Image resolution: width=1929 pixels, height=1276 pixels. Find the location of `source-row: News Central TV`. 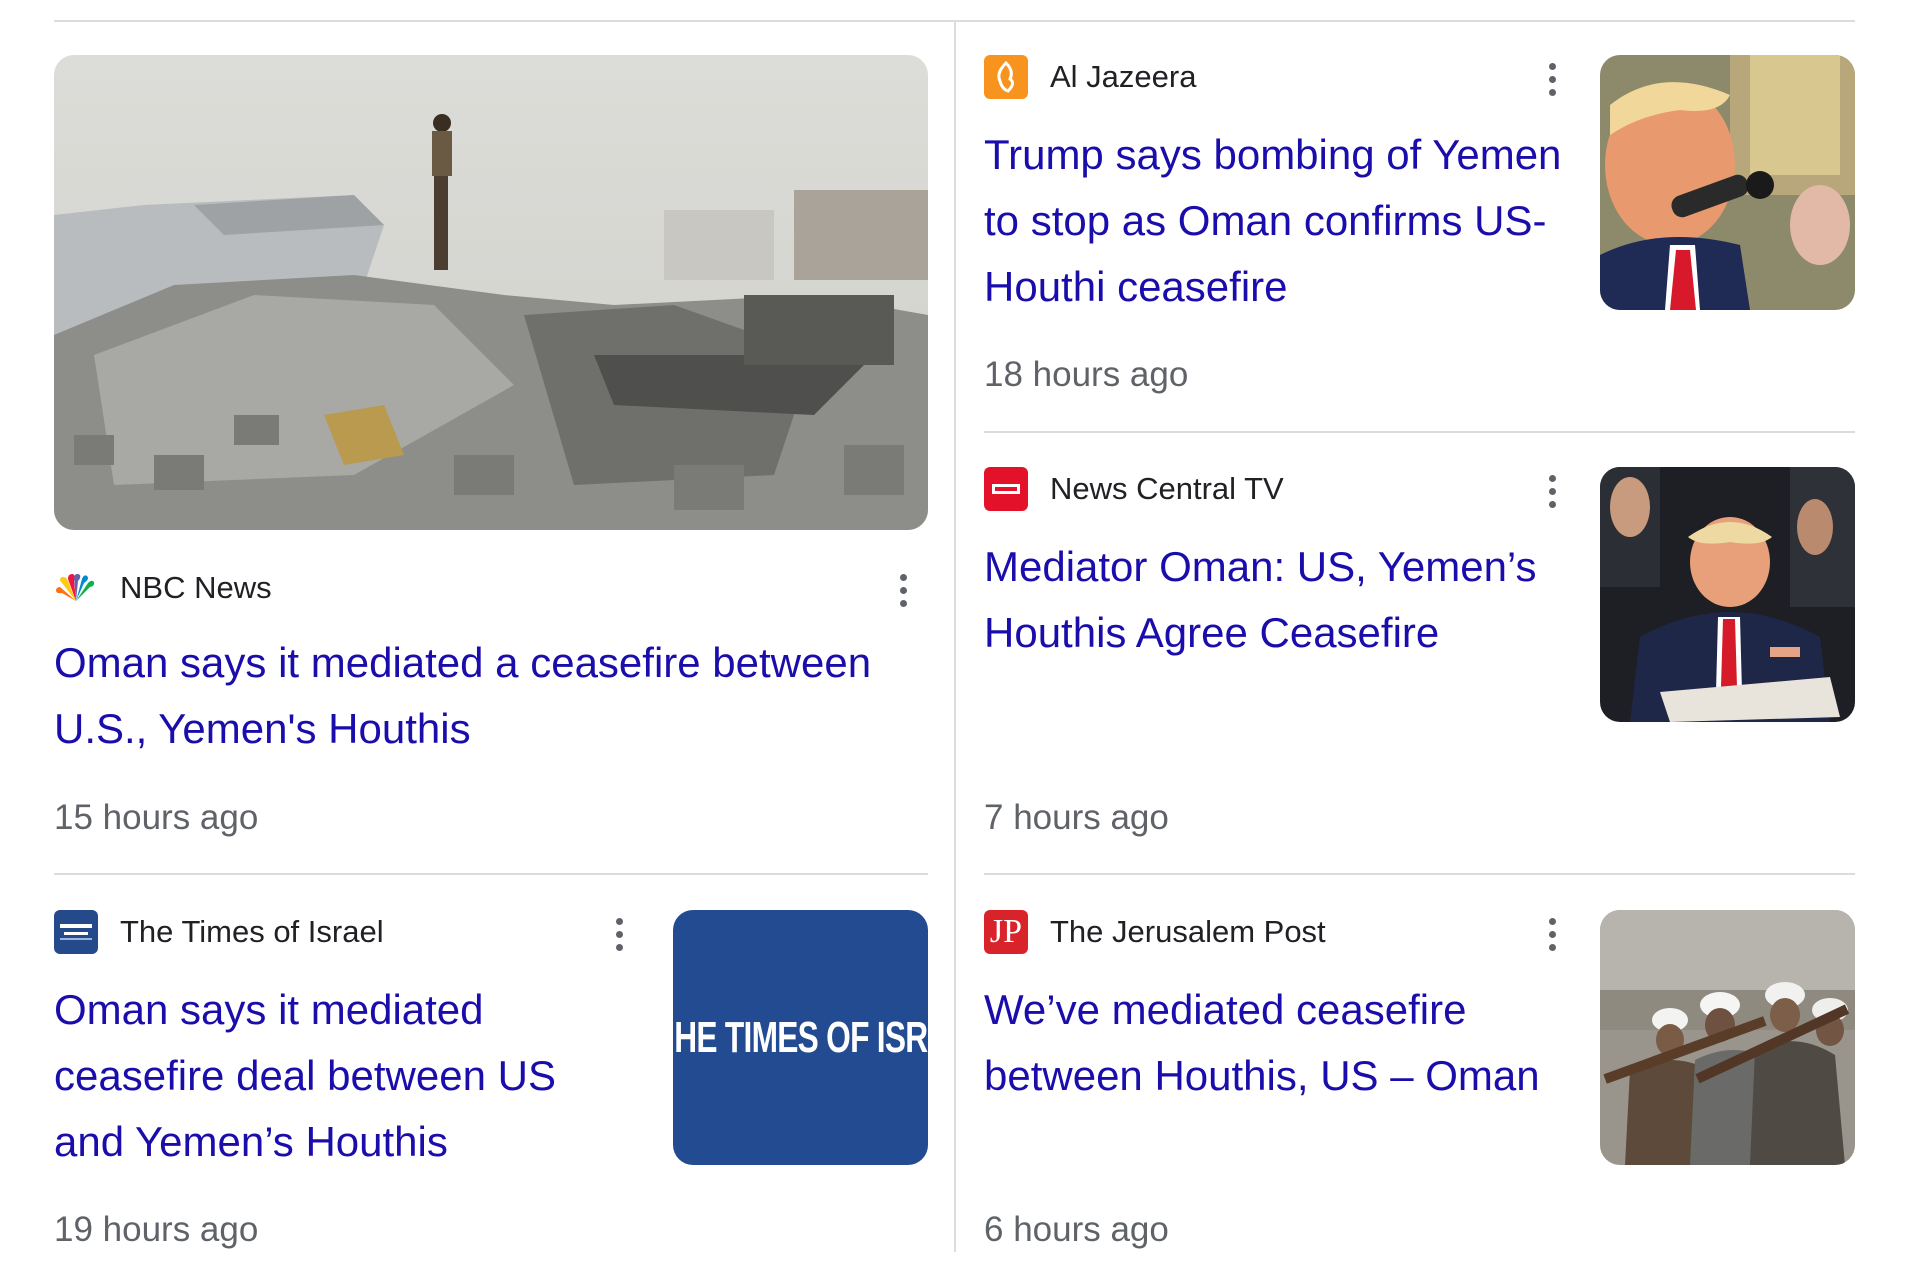

source-row: News Central TV is located at coordinates (1134, 489).